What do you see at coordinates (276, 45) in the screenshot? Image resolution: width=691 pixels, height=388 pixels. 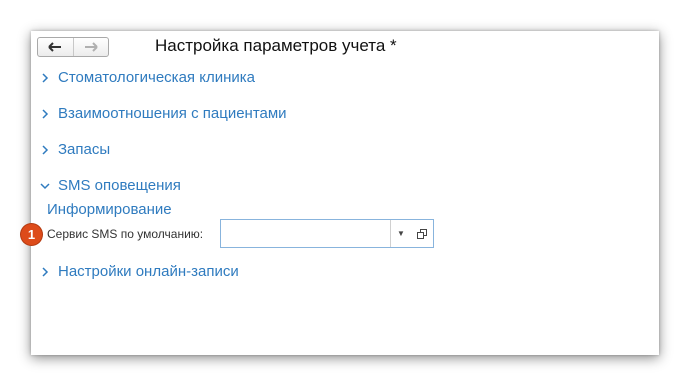 I see `page-title: Настройка параметров учета *` at bounding box center [276, 45].